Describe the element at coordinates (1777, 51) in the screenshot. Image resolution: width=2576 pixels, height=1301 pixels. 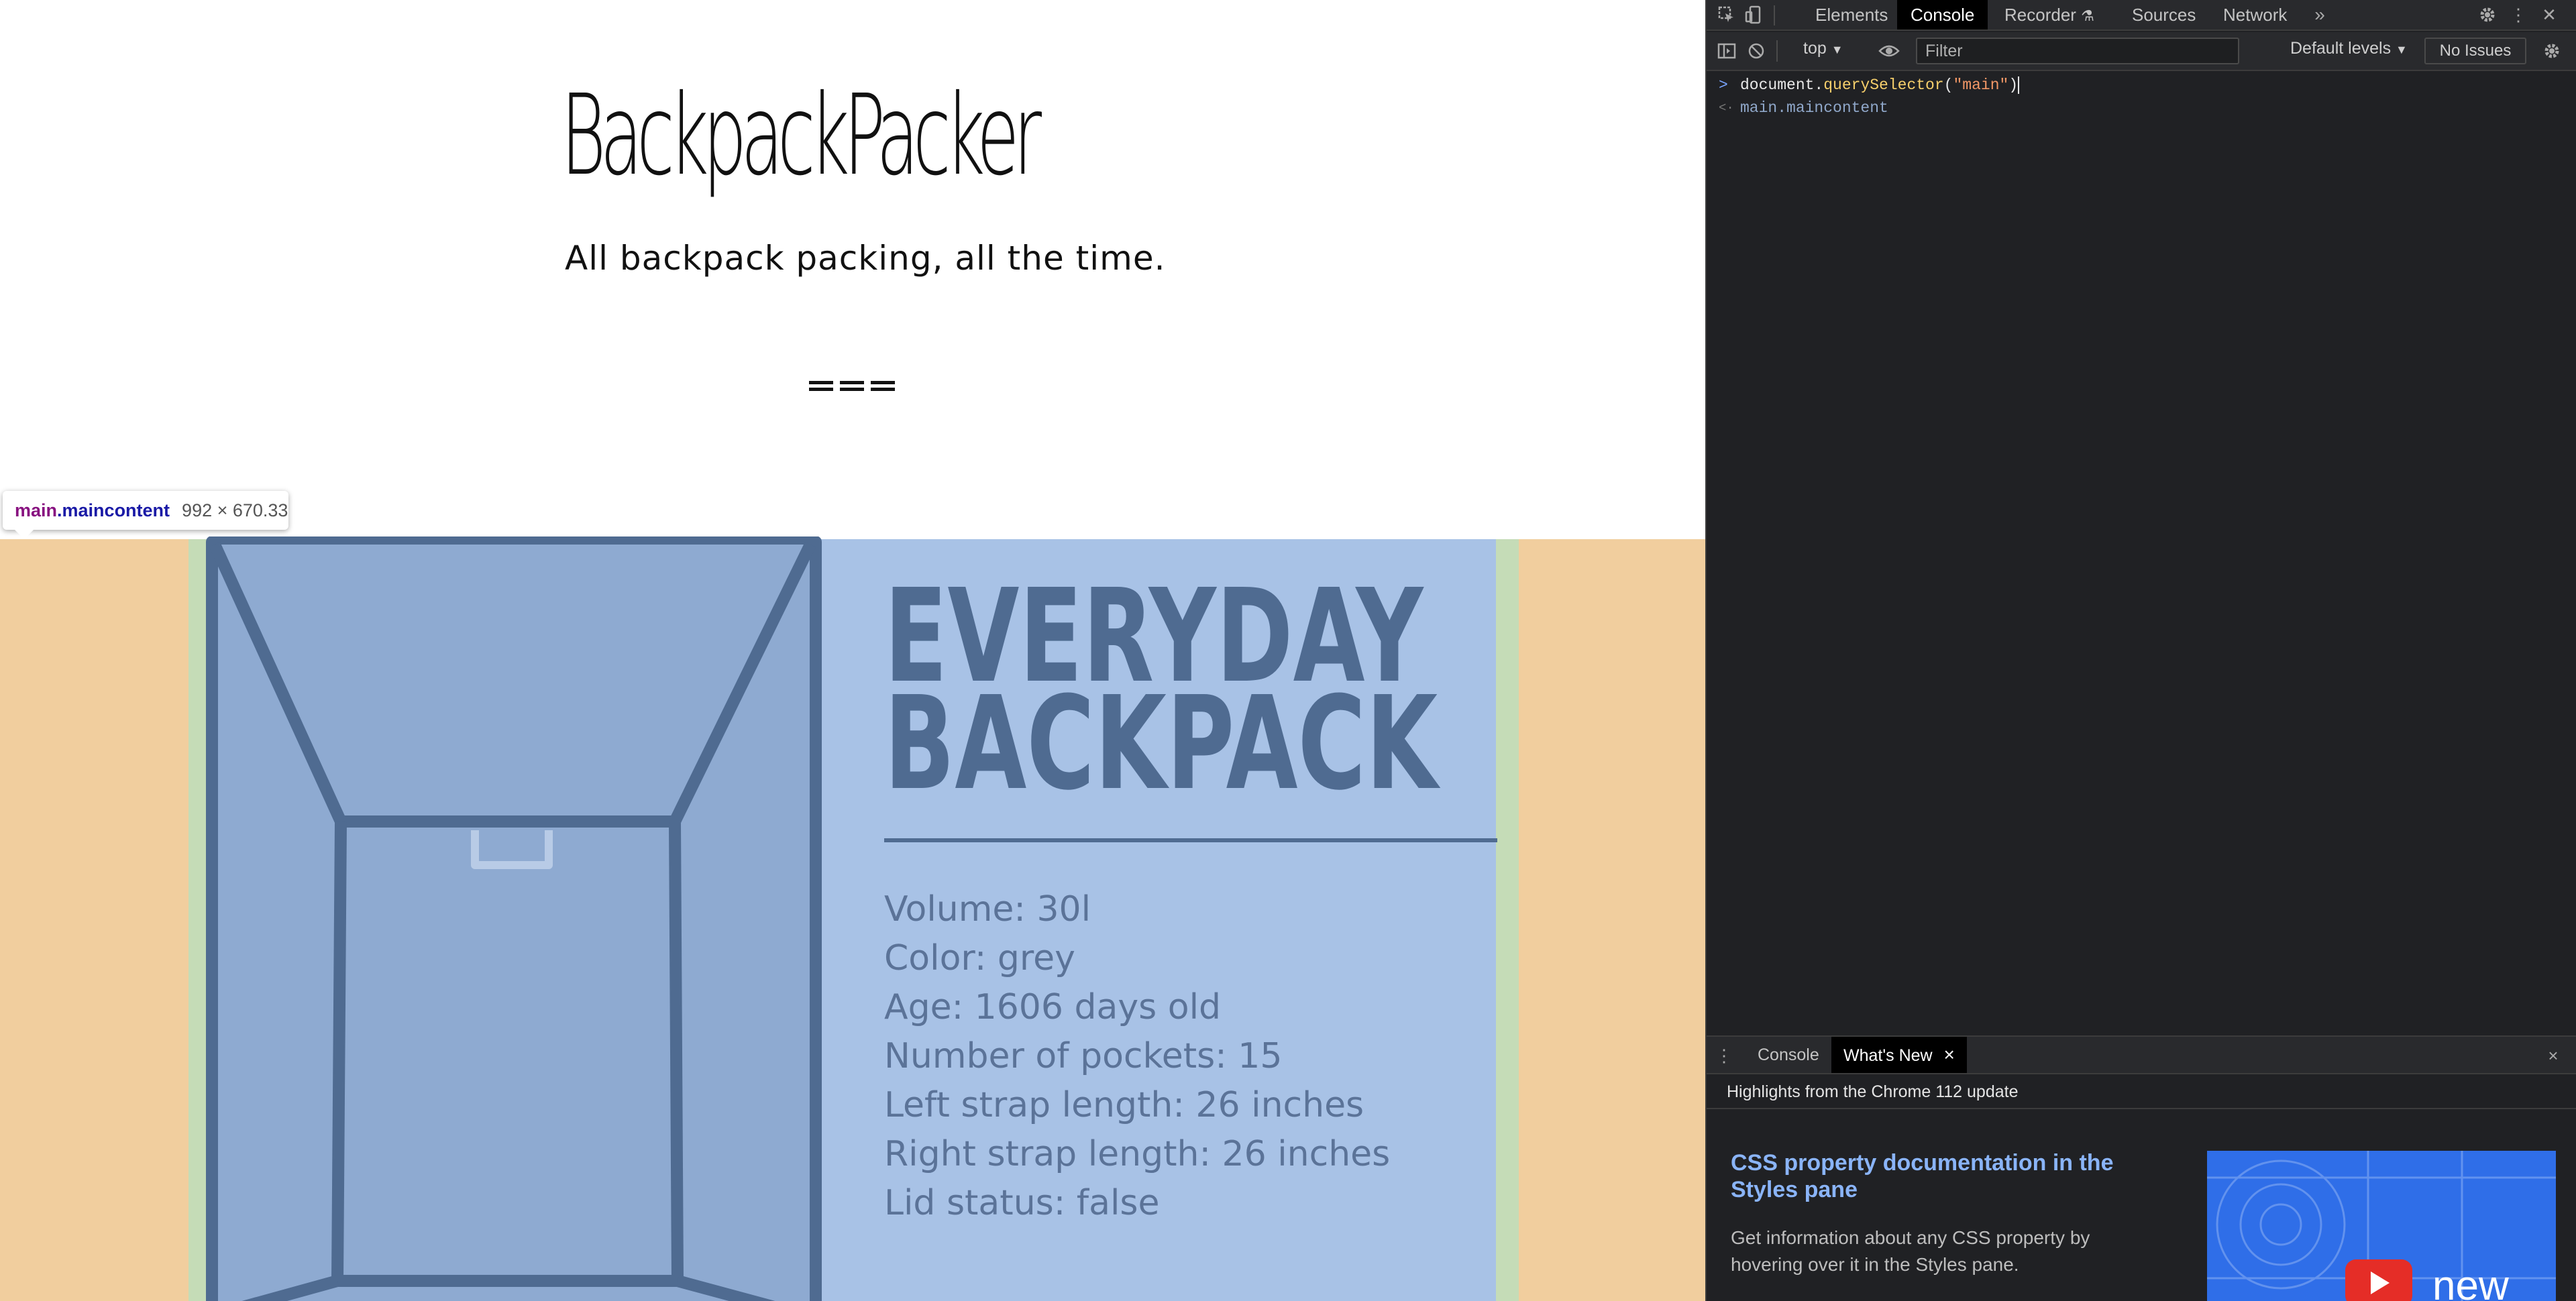
I see `toolbar-separator` at that location.